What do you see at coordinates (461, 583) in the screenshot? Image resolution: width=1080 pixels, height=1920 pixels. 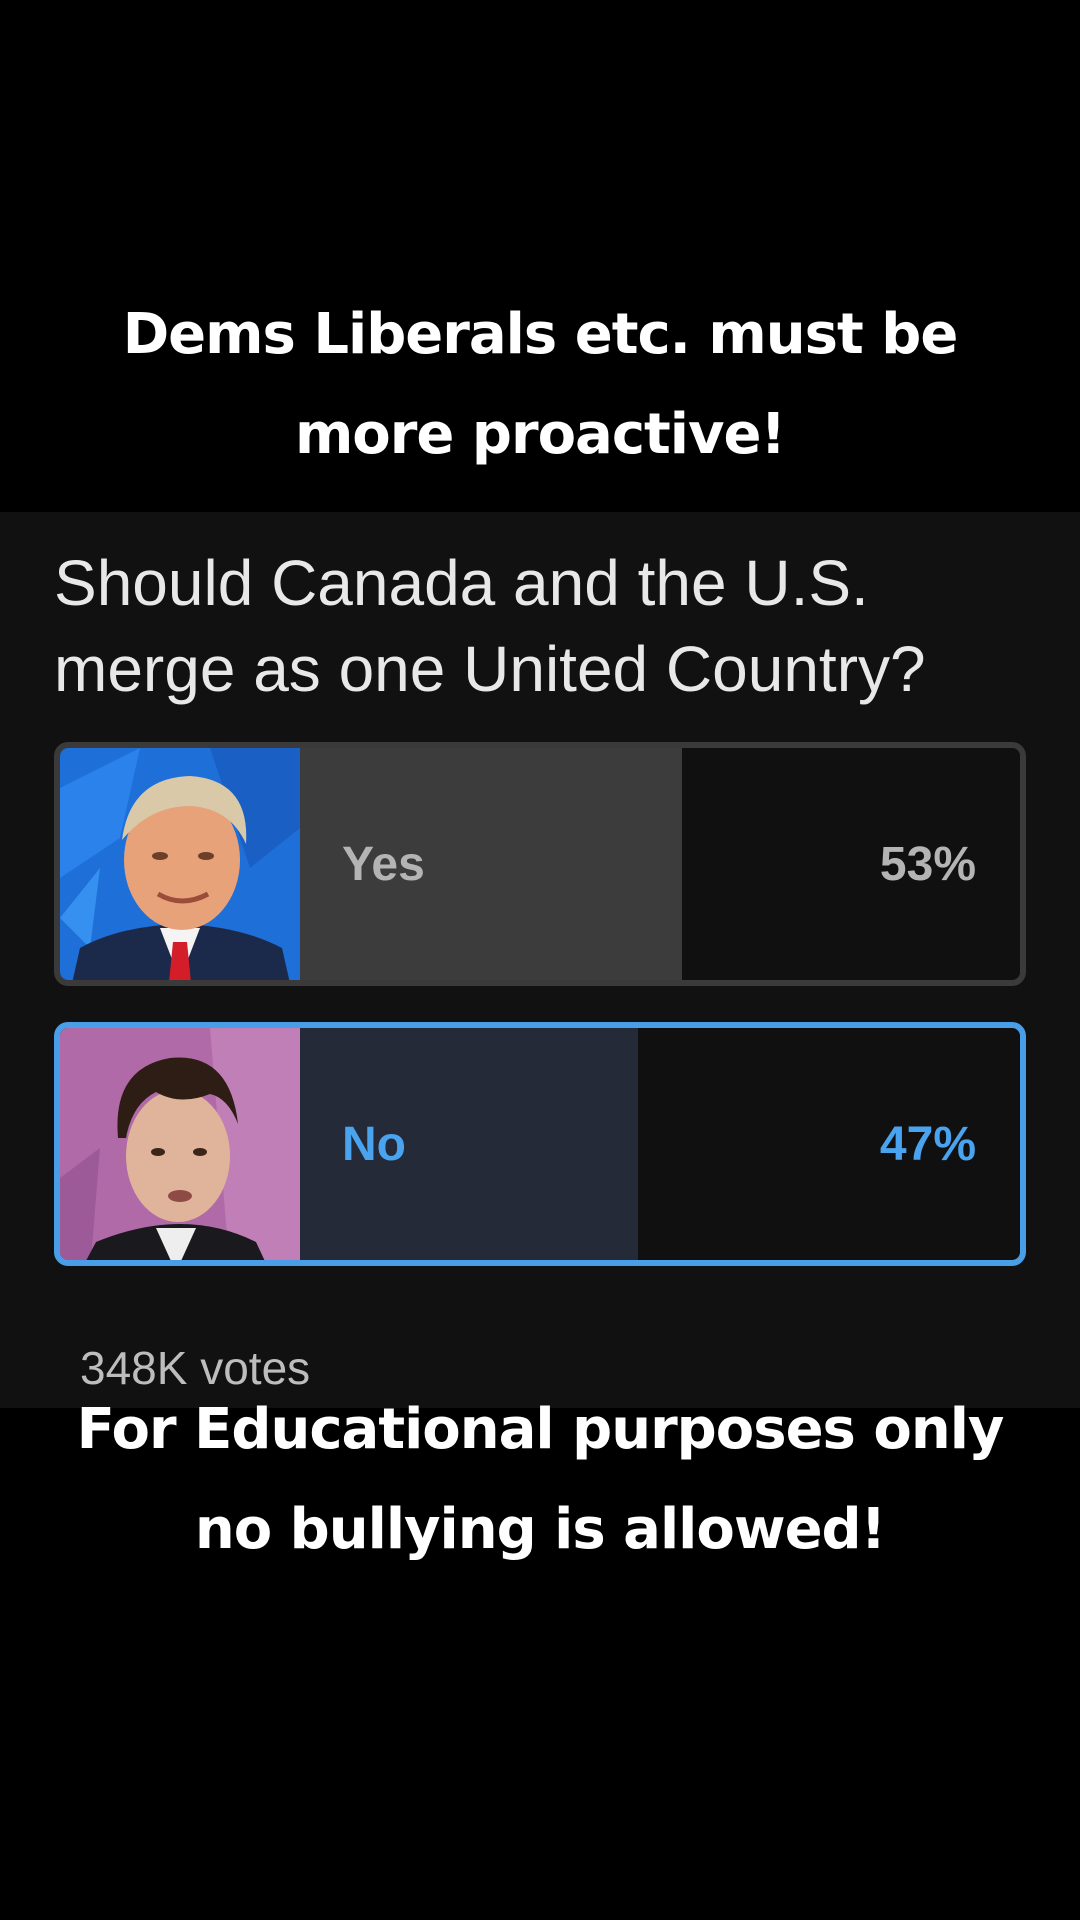 I see `poll-question-line-1: Should Canada and the U.S.` at bounding box center [461, 583].